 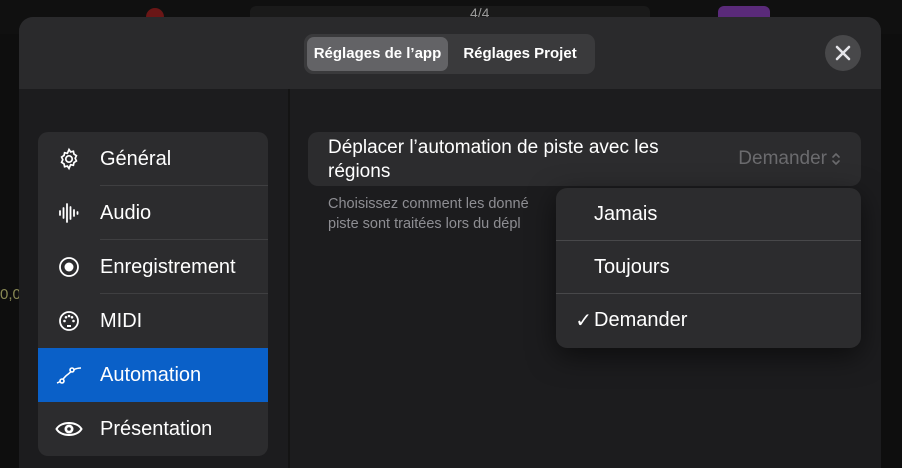 I want to click on menu-option-label: Toujours, so click(x=632, y=267).